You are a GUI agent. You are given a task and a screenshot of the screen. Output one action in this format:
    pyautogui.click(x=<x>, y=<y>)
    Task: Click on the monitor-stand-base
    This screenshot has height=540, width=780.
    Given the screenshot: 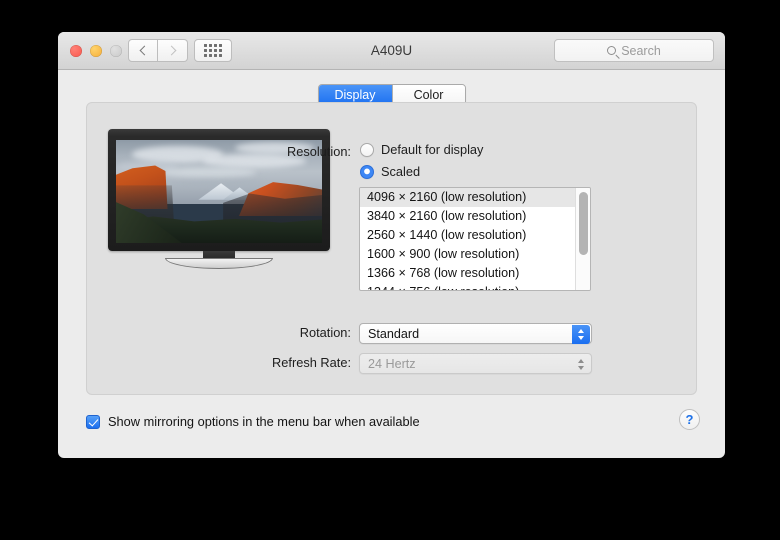 What is the action you would take?
    pyautogui.click(x=219, y=263)
    